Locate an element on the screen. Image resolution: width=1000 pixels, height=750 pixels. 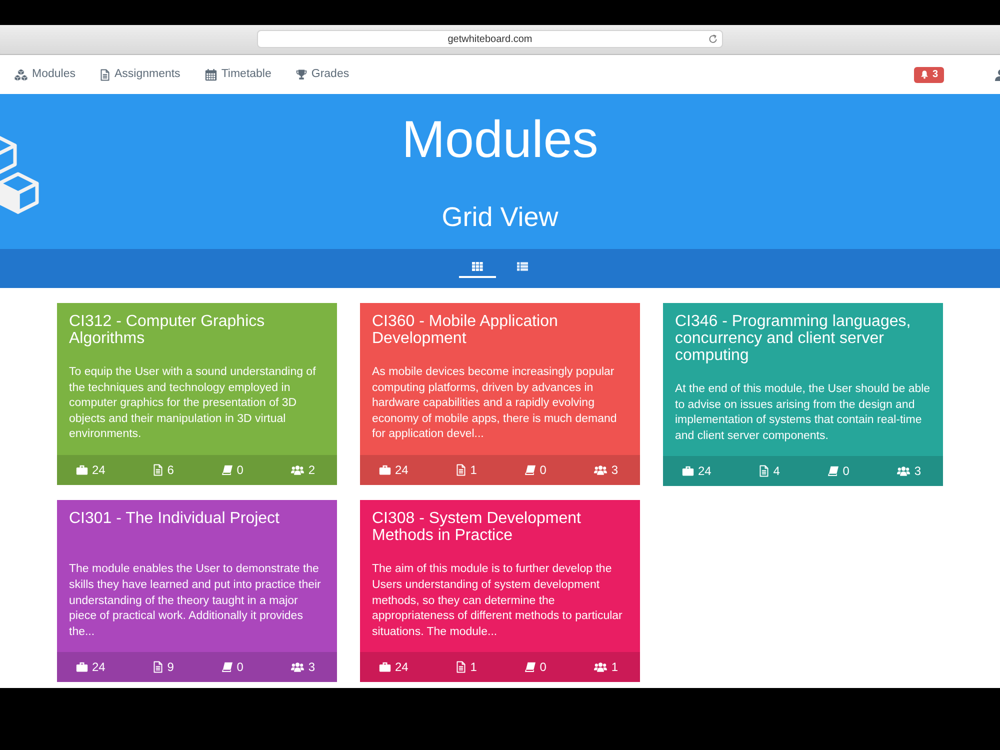
view-subtitle: Grid View is located at coordinates (500, 217).